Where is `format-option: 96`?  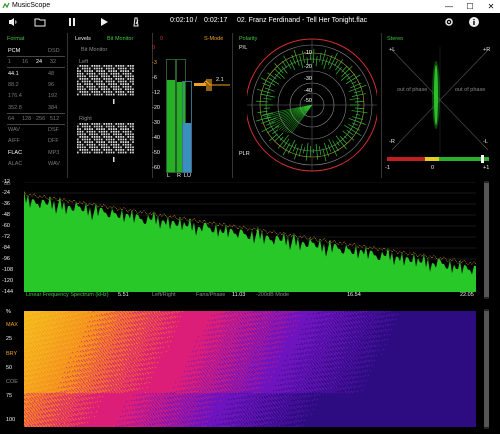
format-option: 96 is located at coordinates (51, 85).